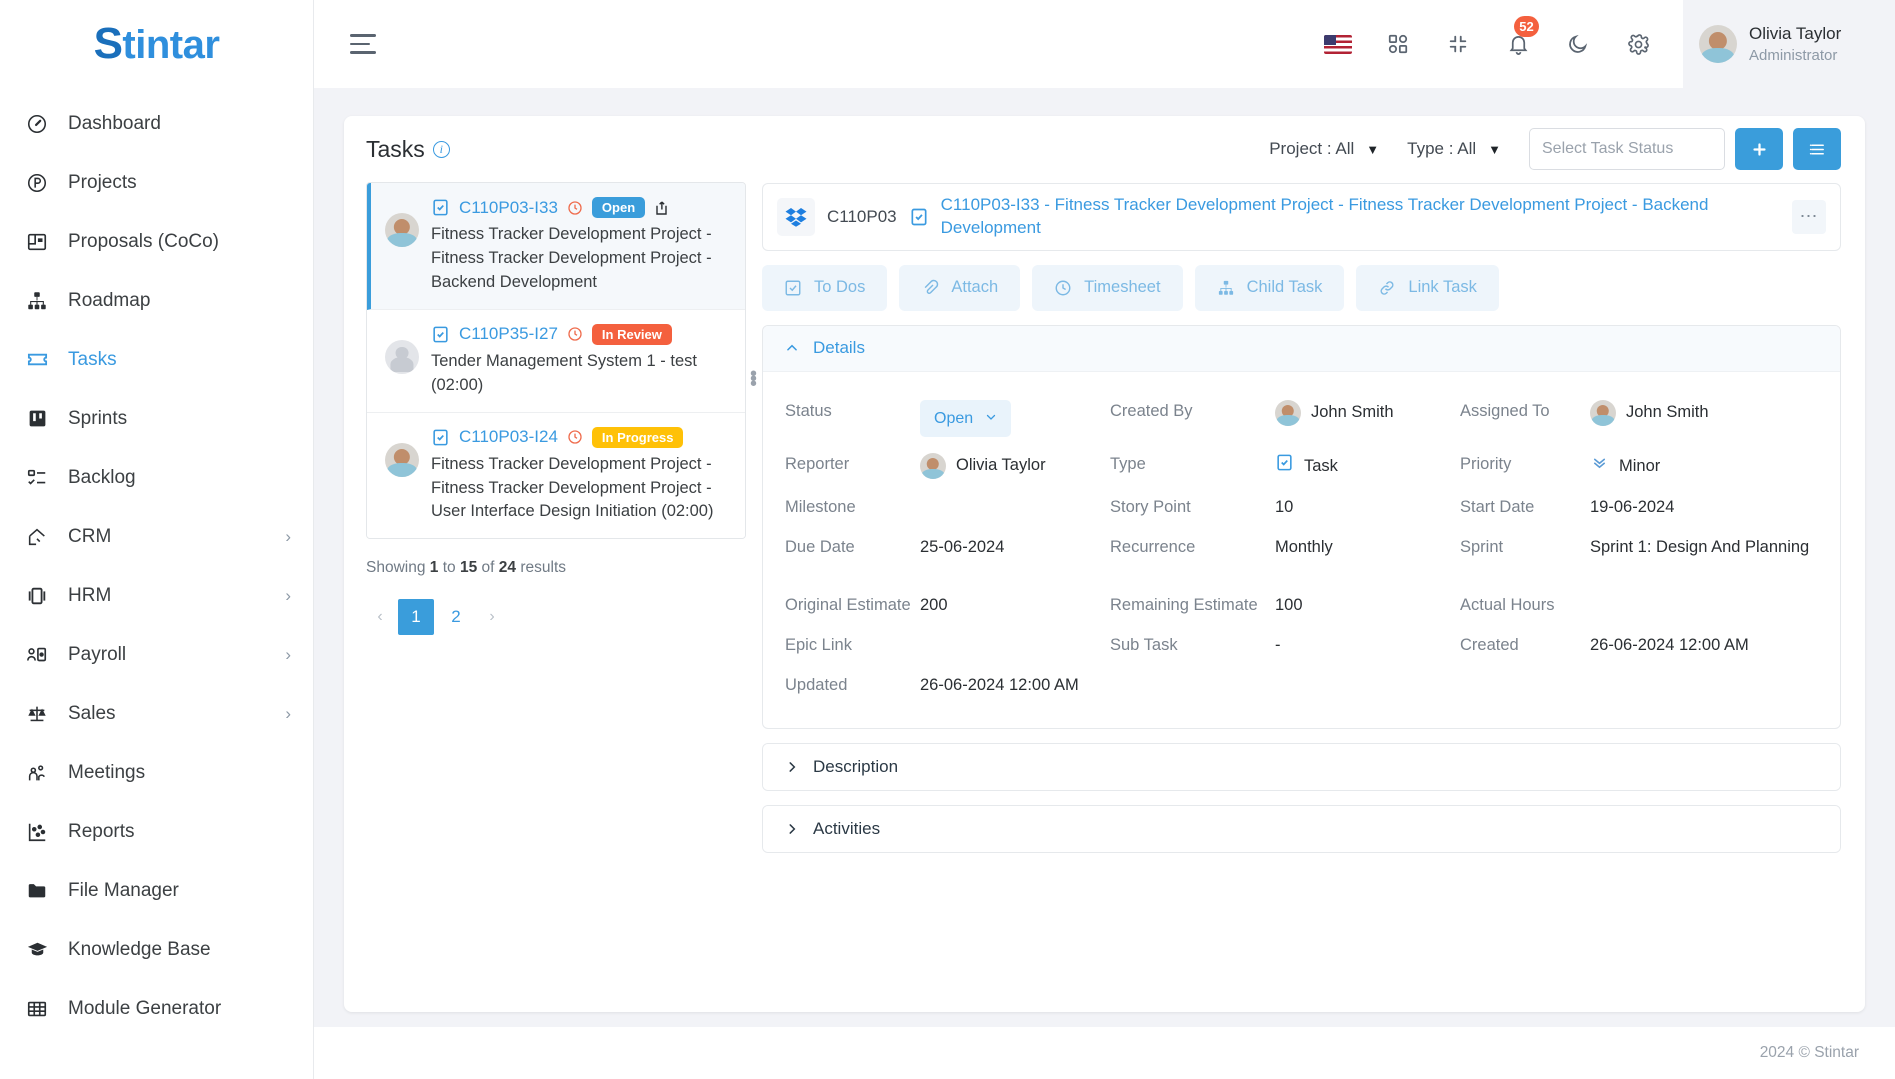  I want to click on field-label-sprint: Sprint, so click(1482, 546).